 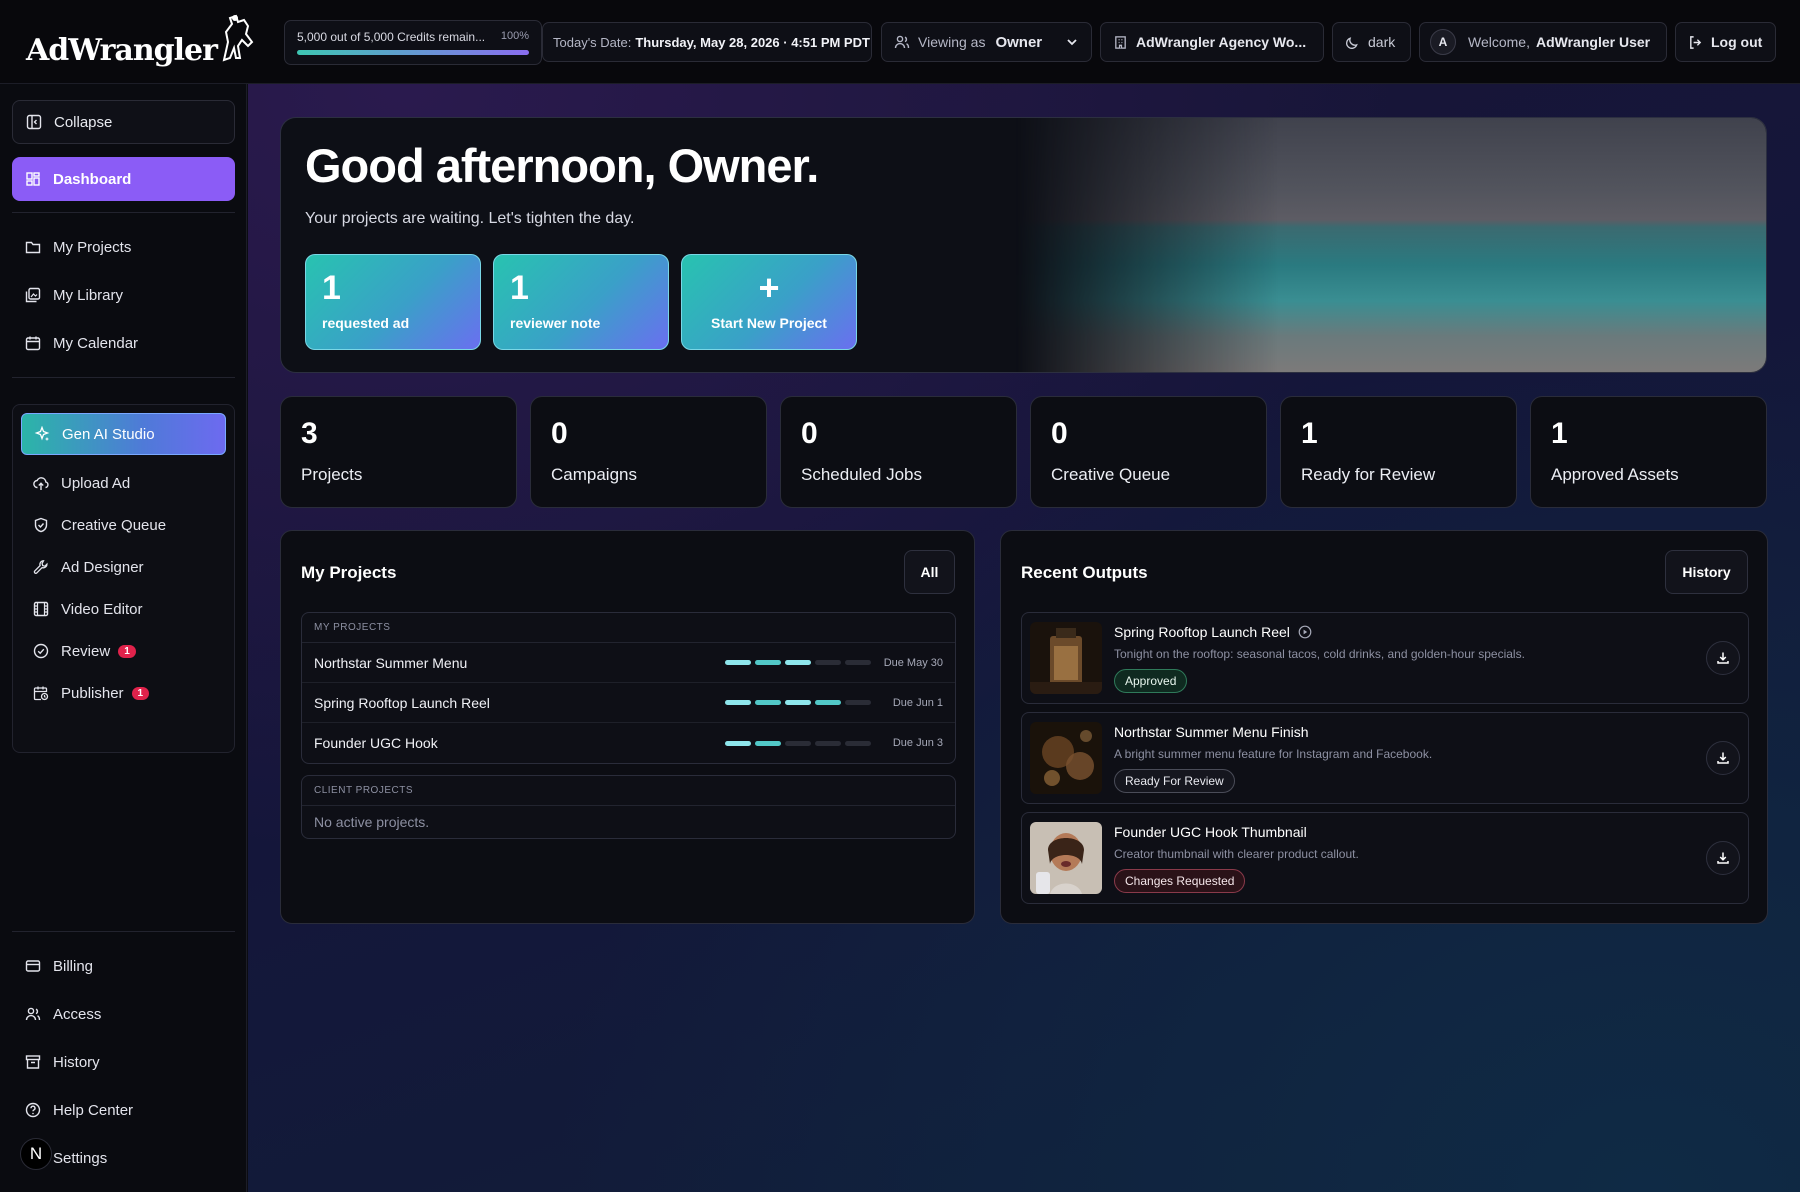 I want to click on reviewer-note-card: 1 reviewer note, so click(x=581, y=302).